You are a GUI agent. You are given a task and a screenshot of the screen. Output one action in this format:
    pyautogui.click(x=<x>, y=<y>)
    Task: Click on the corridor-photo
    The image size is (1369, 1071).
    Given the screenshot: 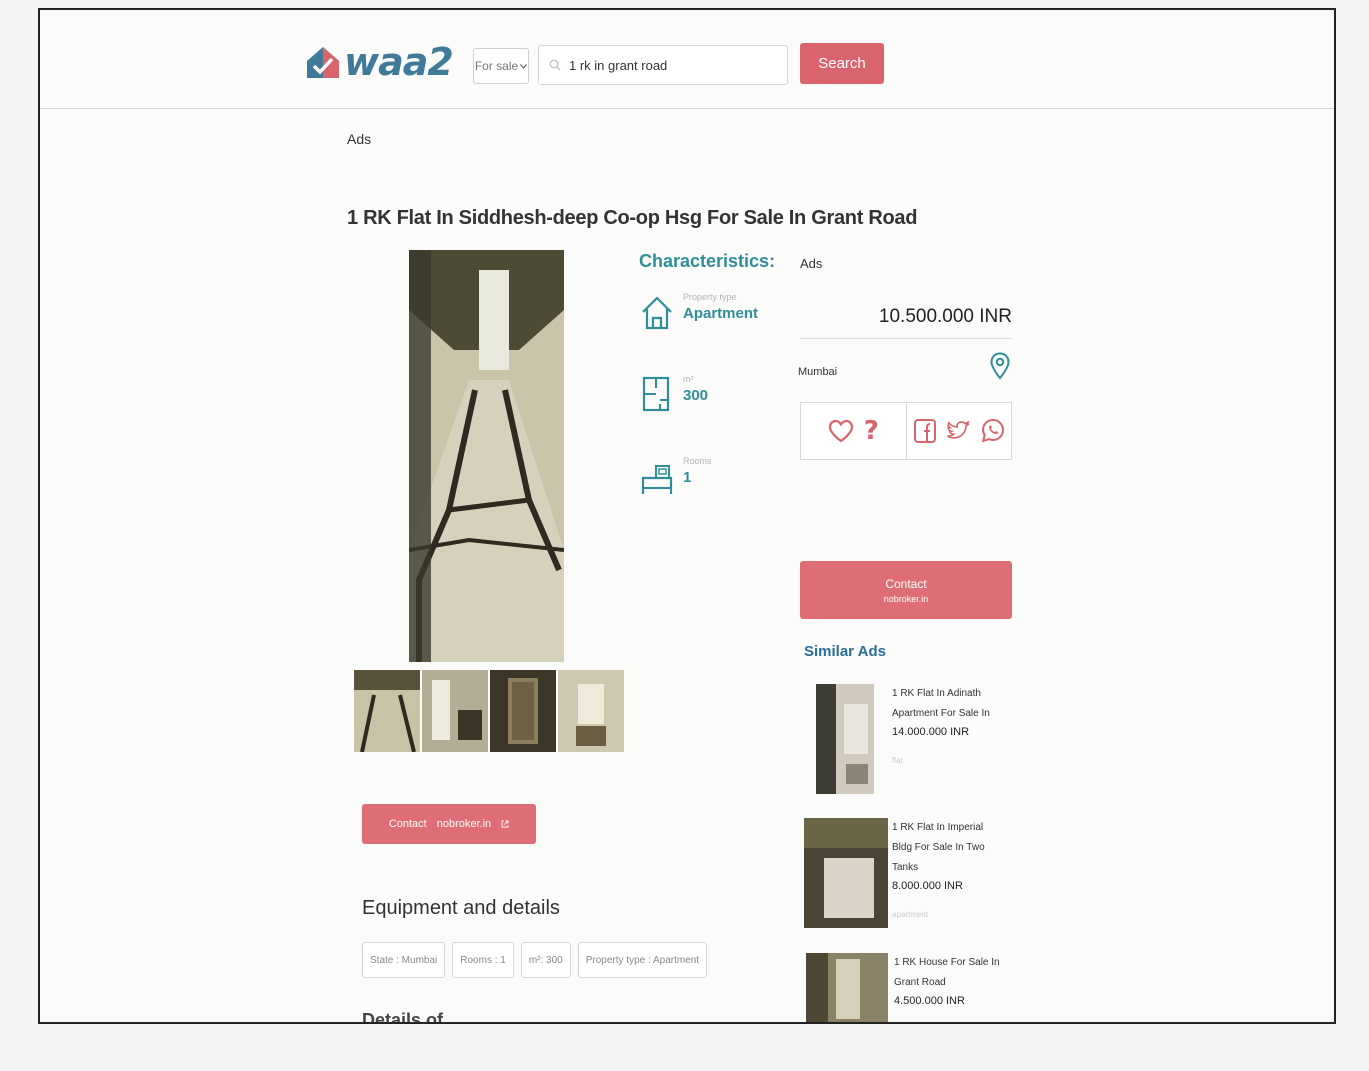 What is the action you would take?
    pyautogui.click(x=486, y=456)
    